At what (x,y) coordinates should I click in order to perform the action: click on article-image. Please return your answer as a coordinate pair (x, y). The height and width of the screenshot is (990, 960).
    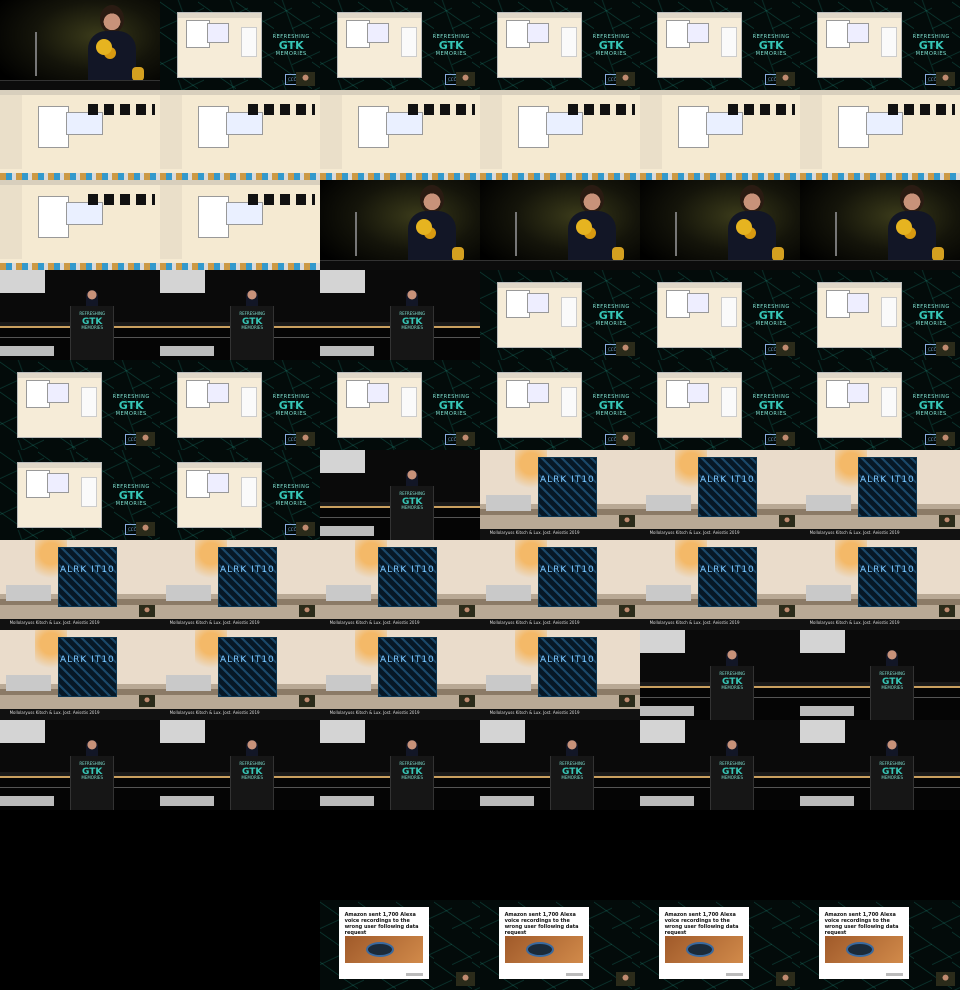
    Looking at the image, I should click on (704, 949).